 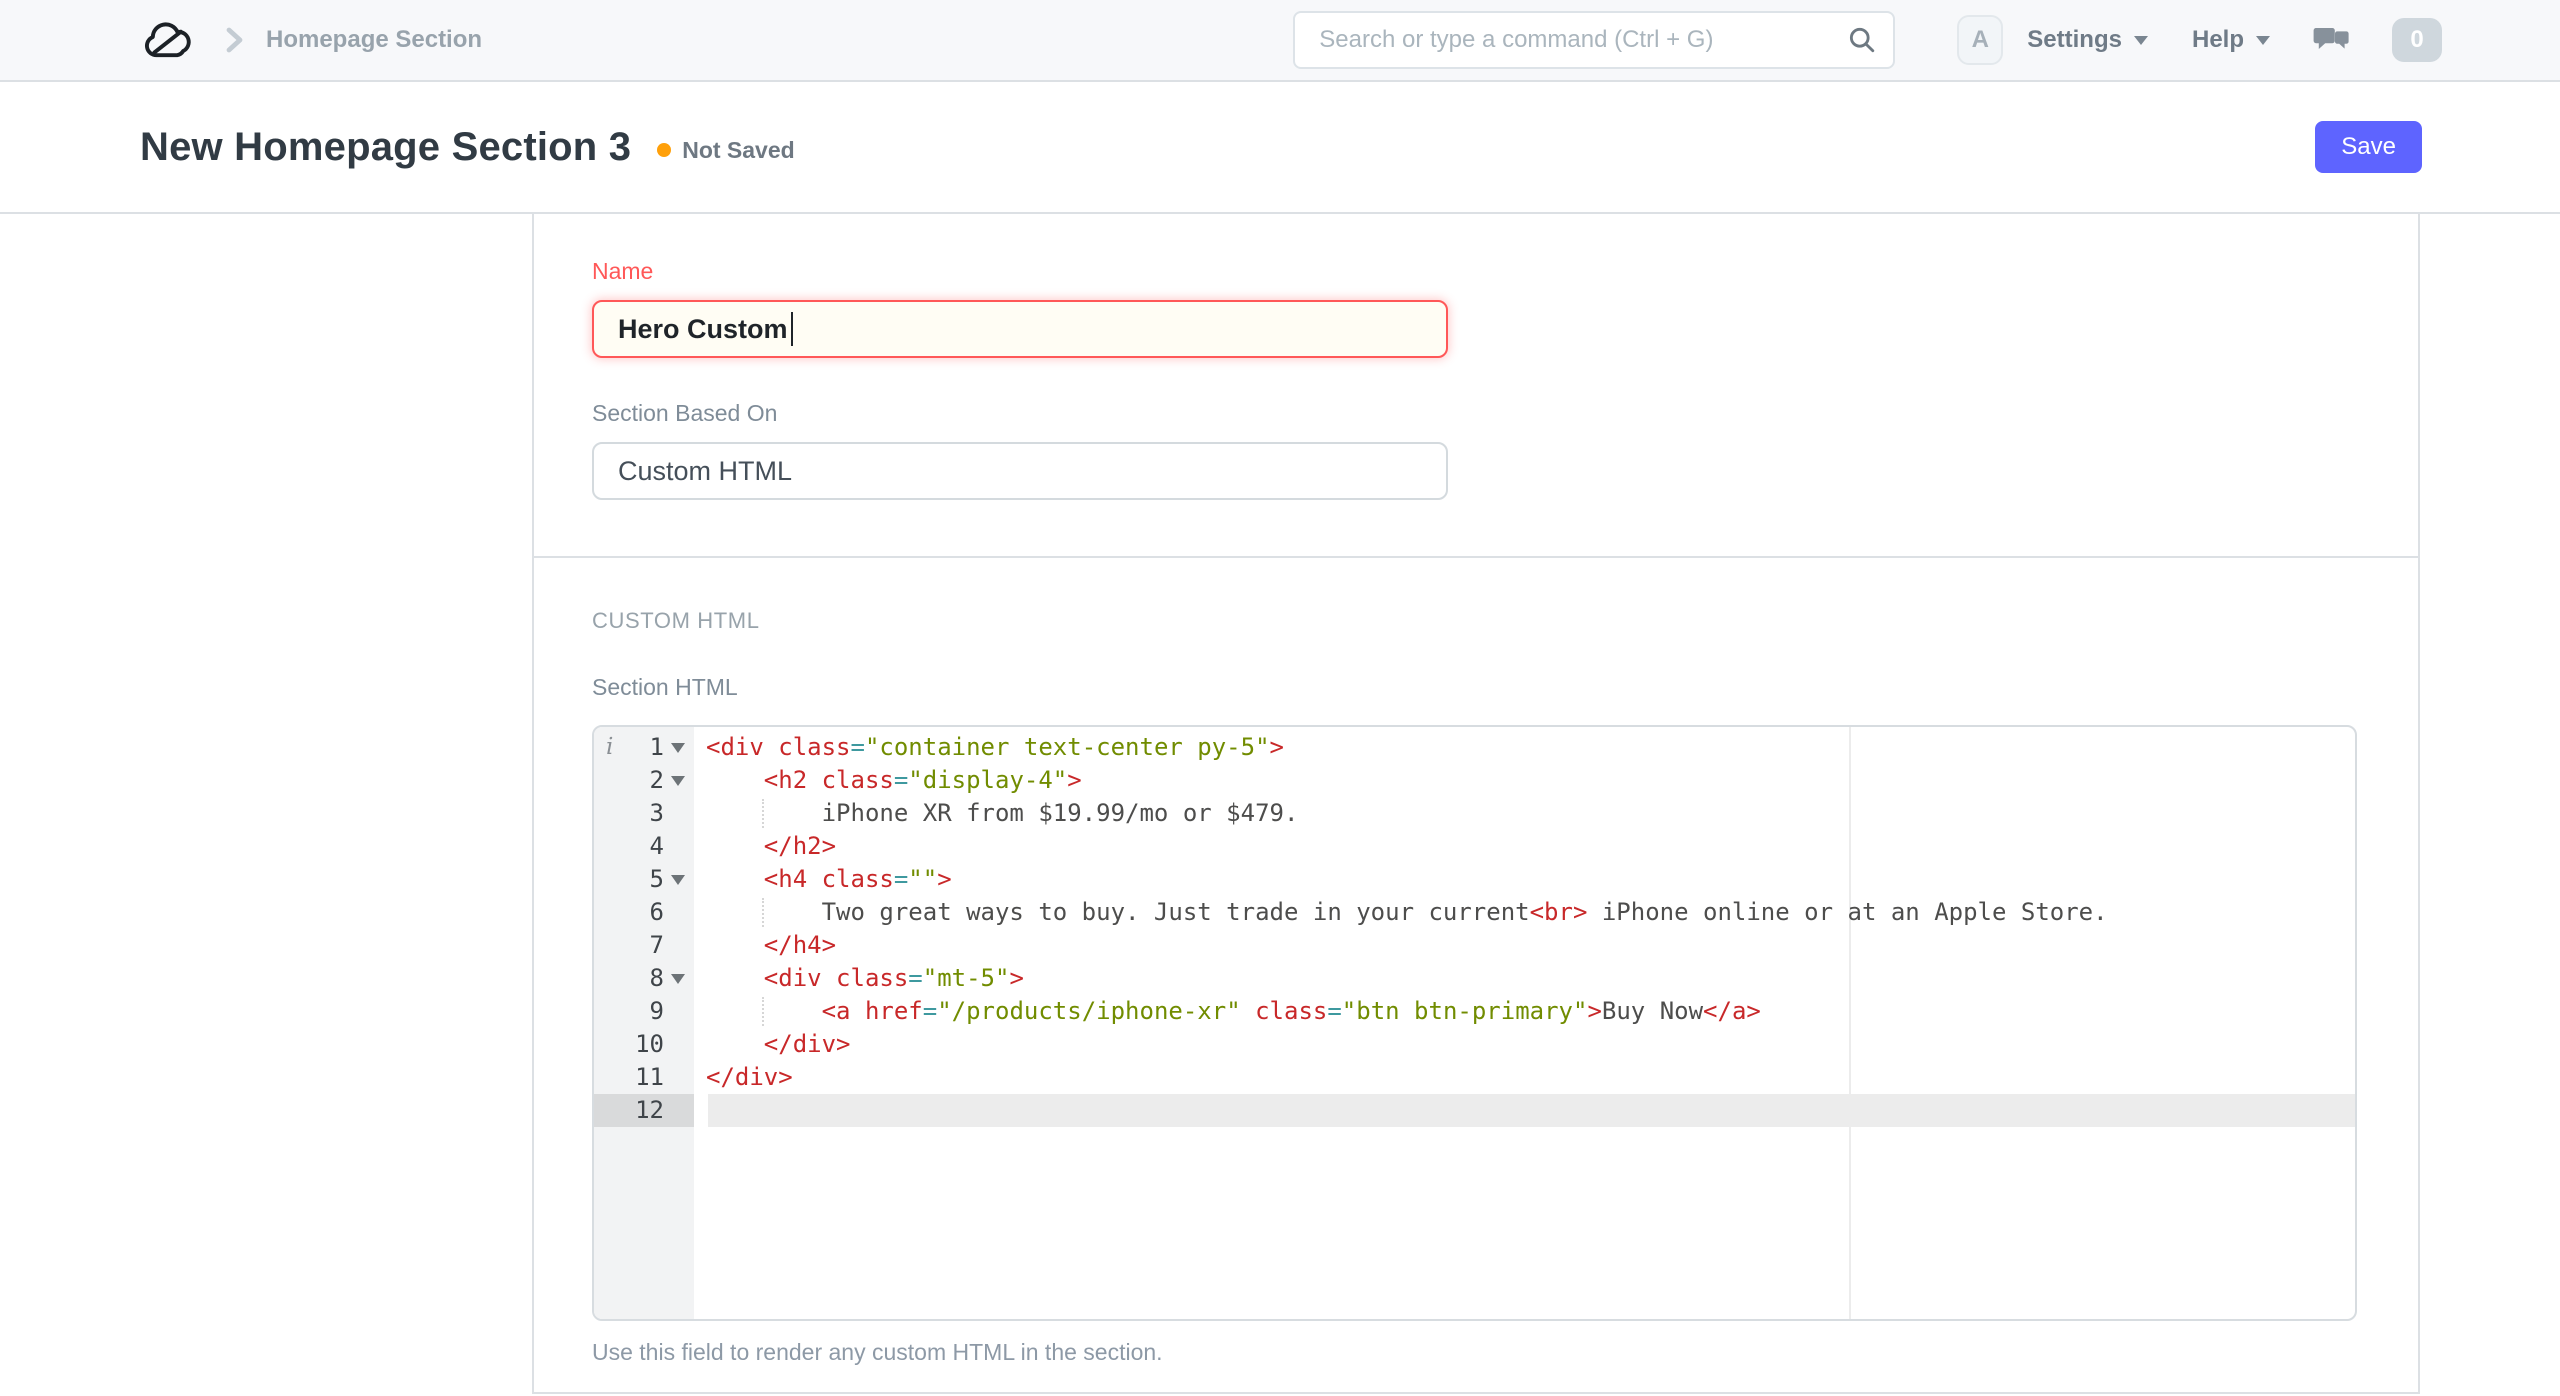 What do you see at coordinates (656, 1011) in the screenshot?
I see `line-number: 9` at bounding box center [656, 1011].